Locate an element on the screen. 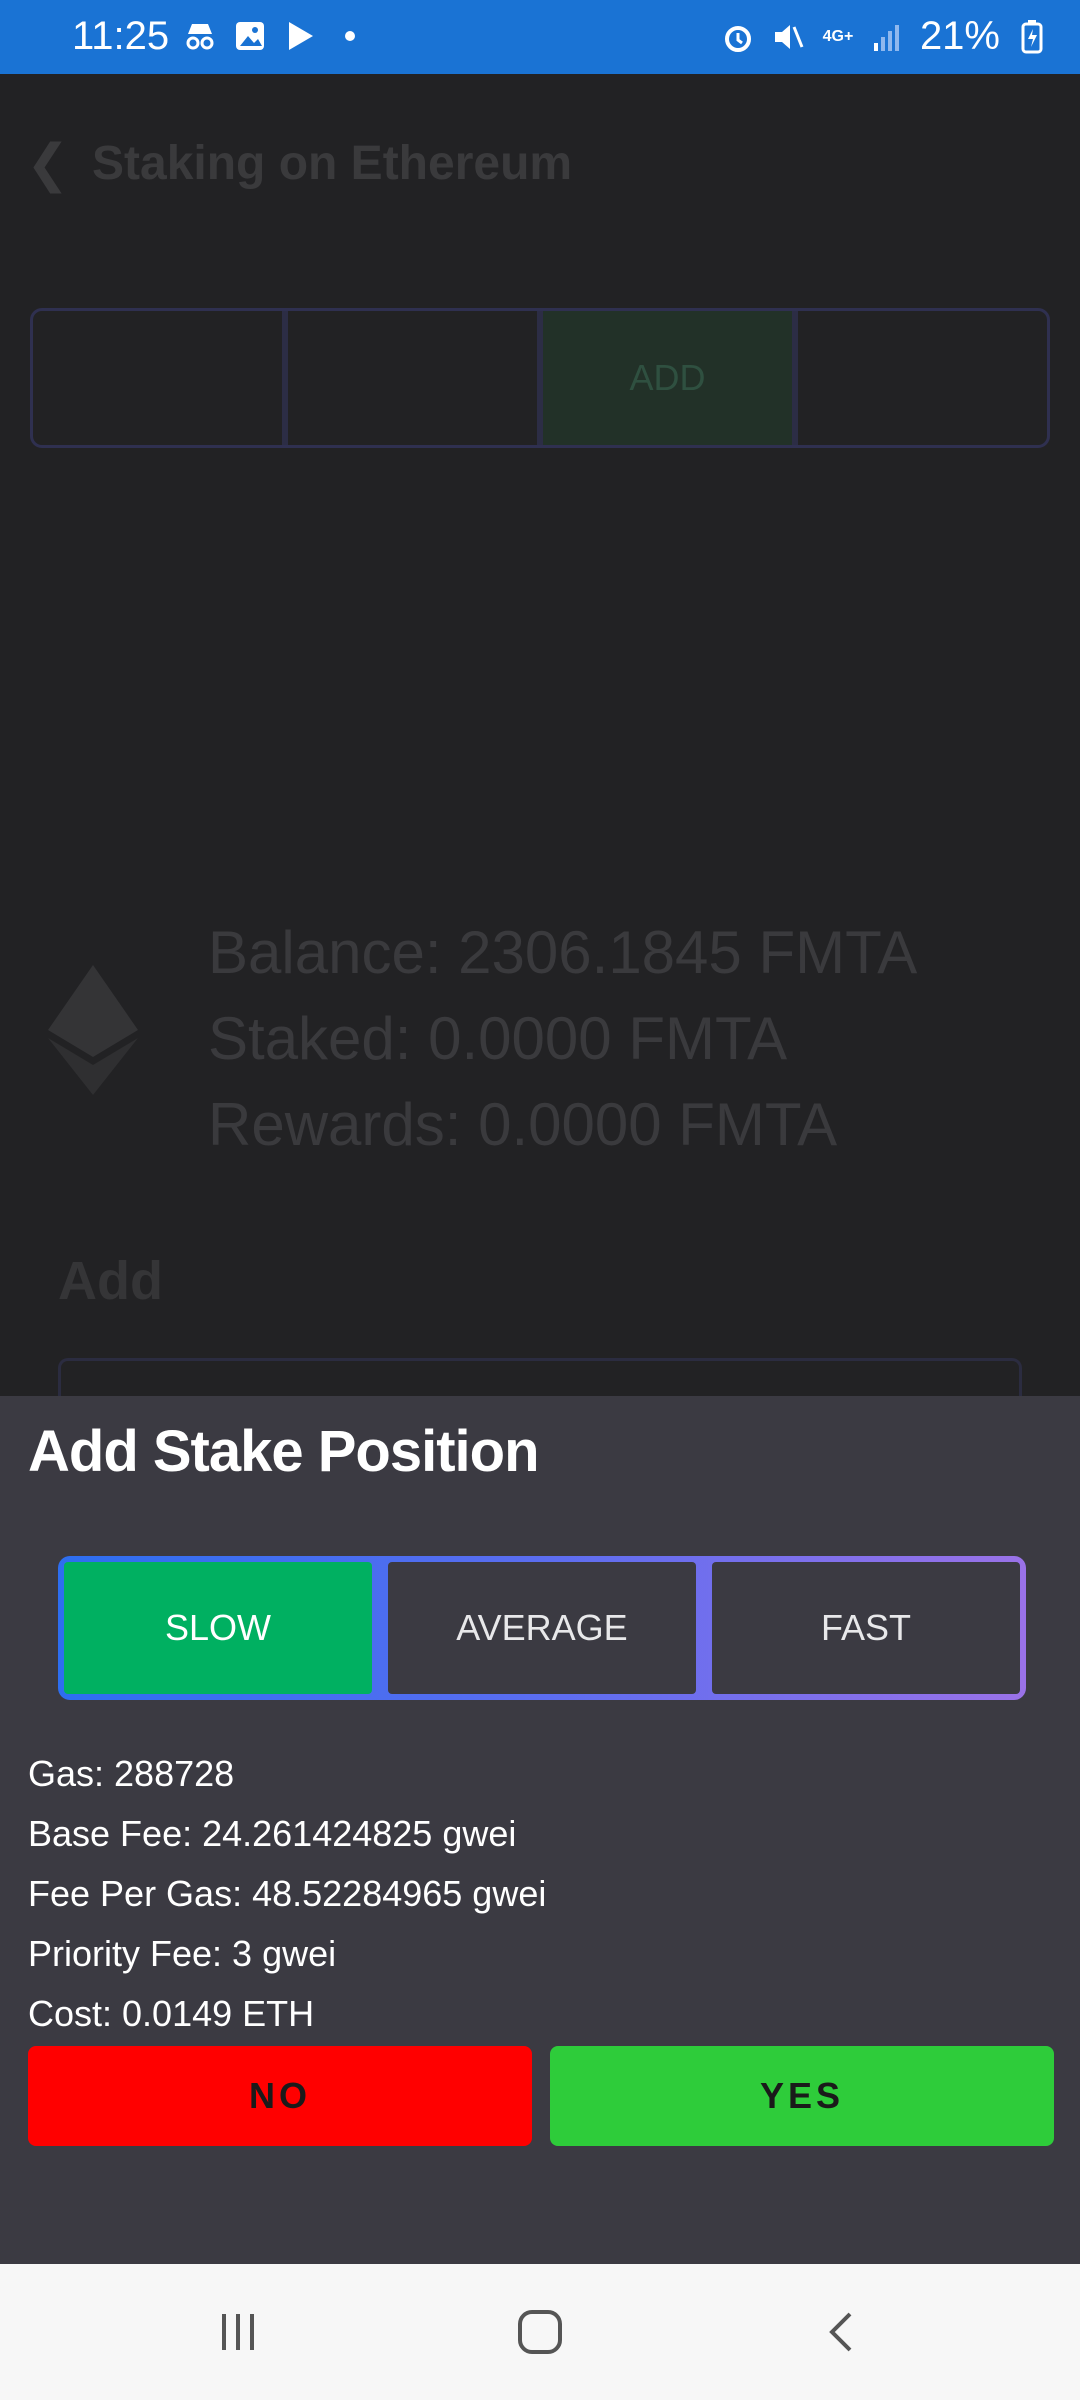  yes-button: YES is located at coordinates (802, 2096).